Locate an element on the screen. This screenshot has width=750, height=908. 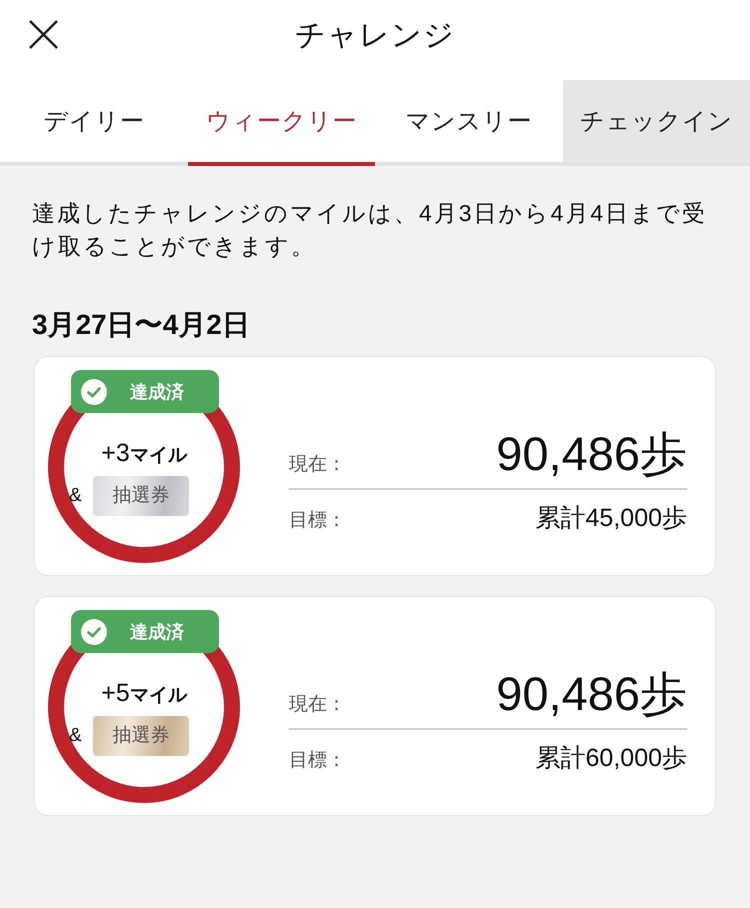
tab: ウィークリー is located at coordinates (281, 123).